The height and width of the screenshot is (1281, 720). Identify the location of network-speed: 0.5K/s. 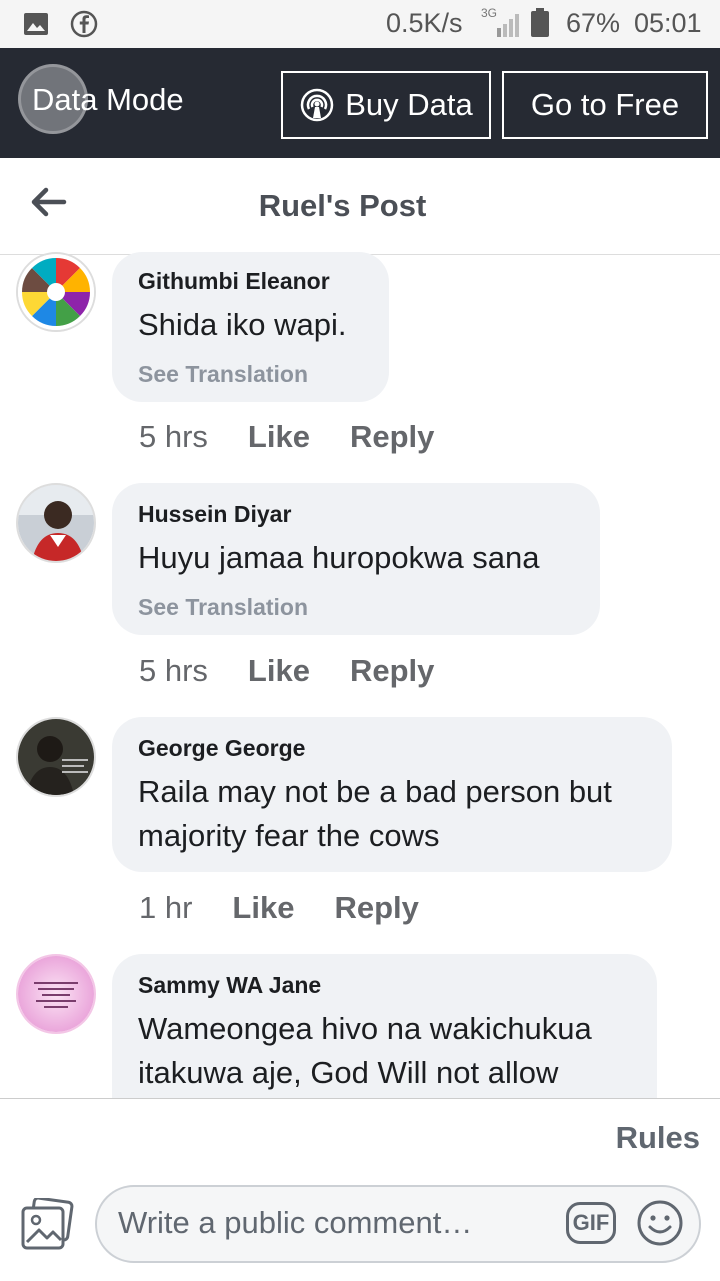
(424, 23).